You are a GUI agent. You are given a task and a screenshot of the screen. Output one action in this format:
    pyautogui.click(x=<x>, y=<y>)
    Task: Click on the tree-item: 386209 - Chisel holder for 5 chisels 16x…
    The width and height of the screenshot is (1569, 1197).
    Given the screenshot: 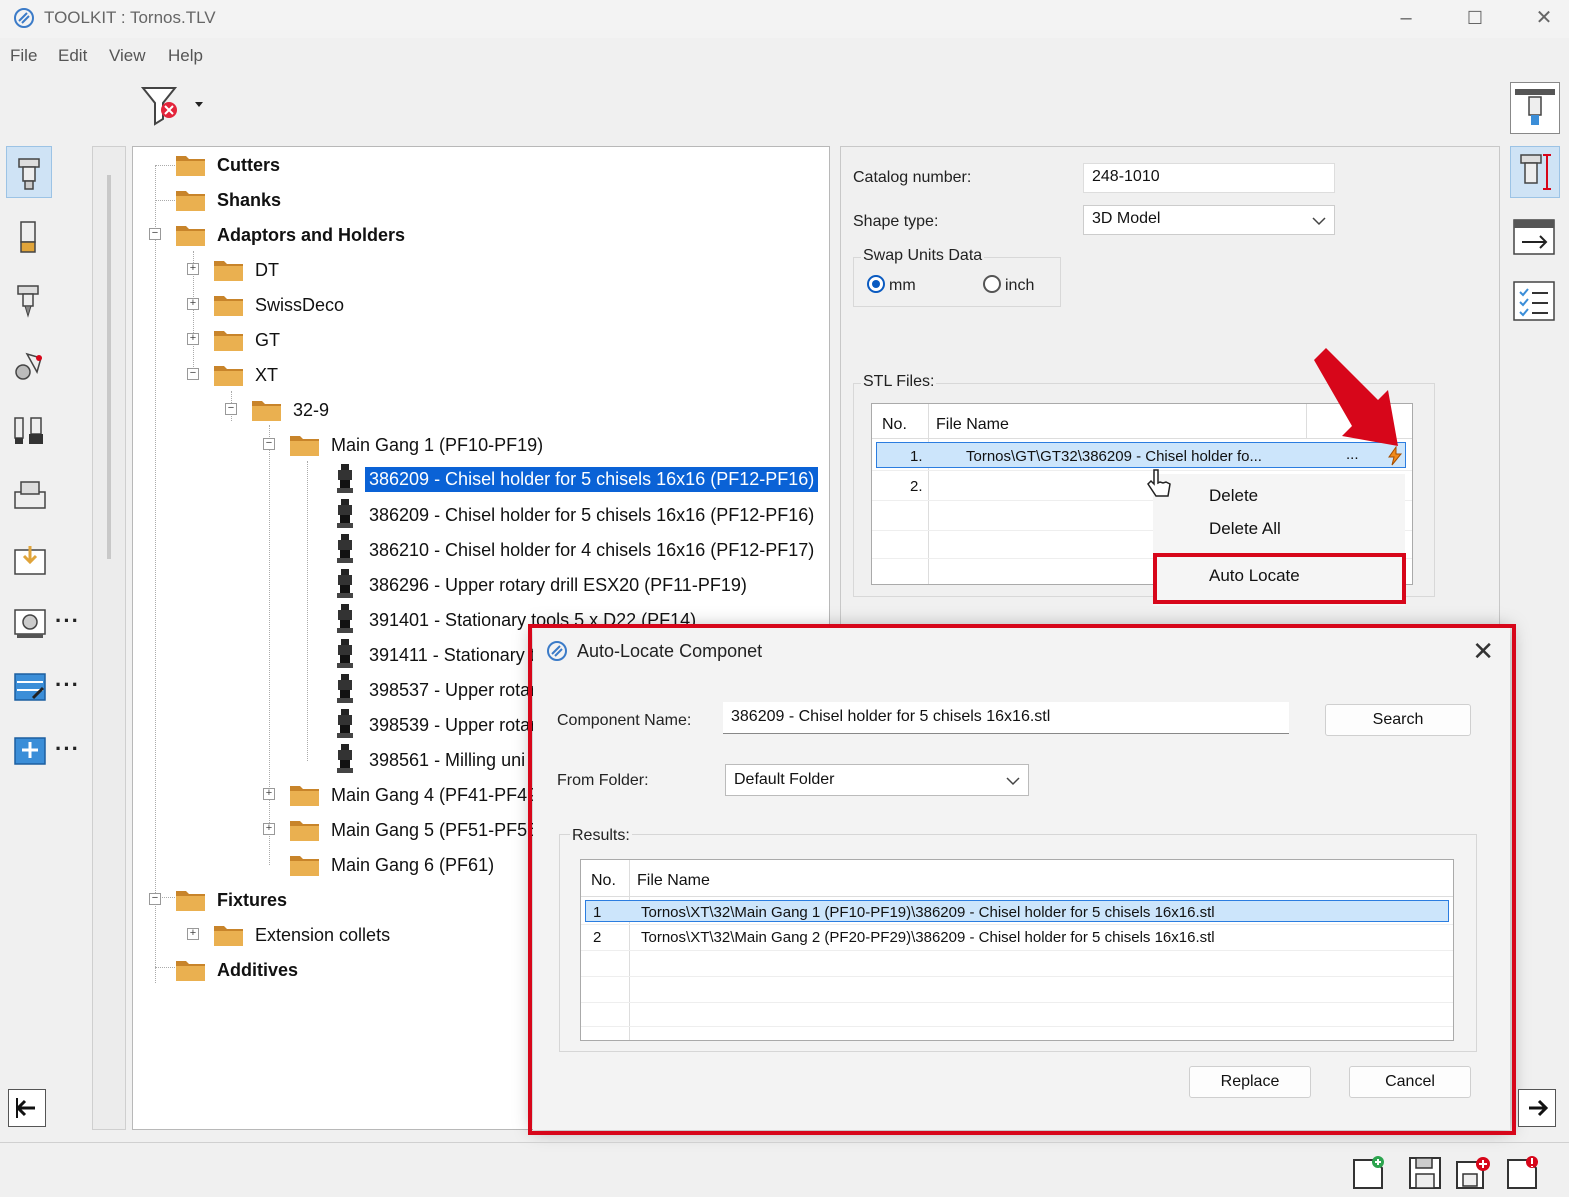 What is the action you would take?
    pyautogui.click(x=481, y=515)
    